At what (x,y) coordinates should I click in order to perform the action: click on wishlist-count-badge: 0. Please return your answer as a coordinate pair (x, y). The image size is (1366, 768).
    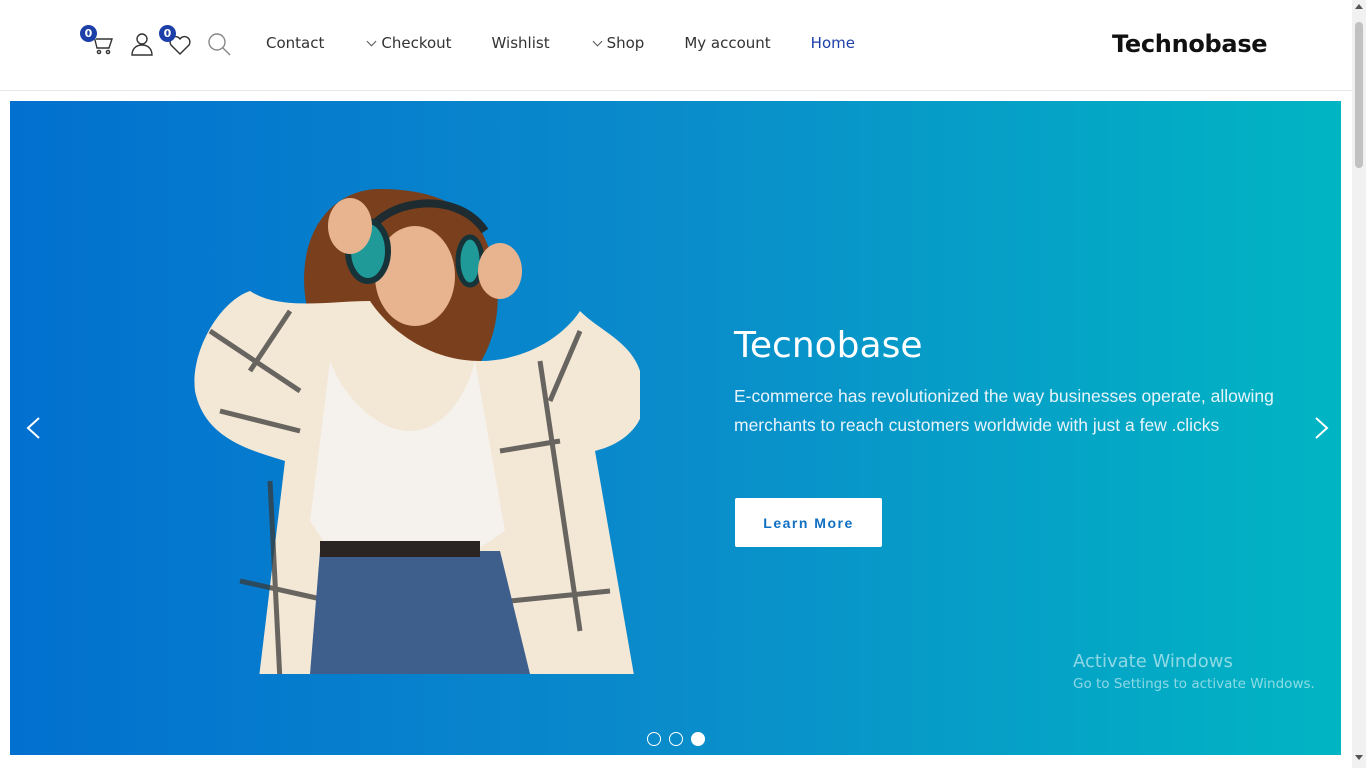
    Looking at the image, I should click on (167, 33).